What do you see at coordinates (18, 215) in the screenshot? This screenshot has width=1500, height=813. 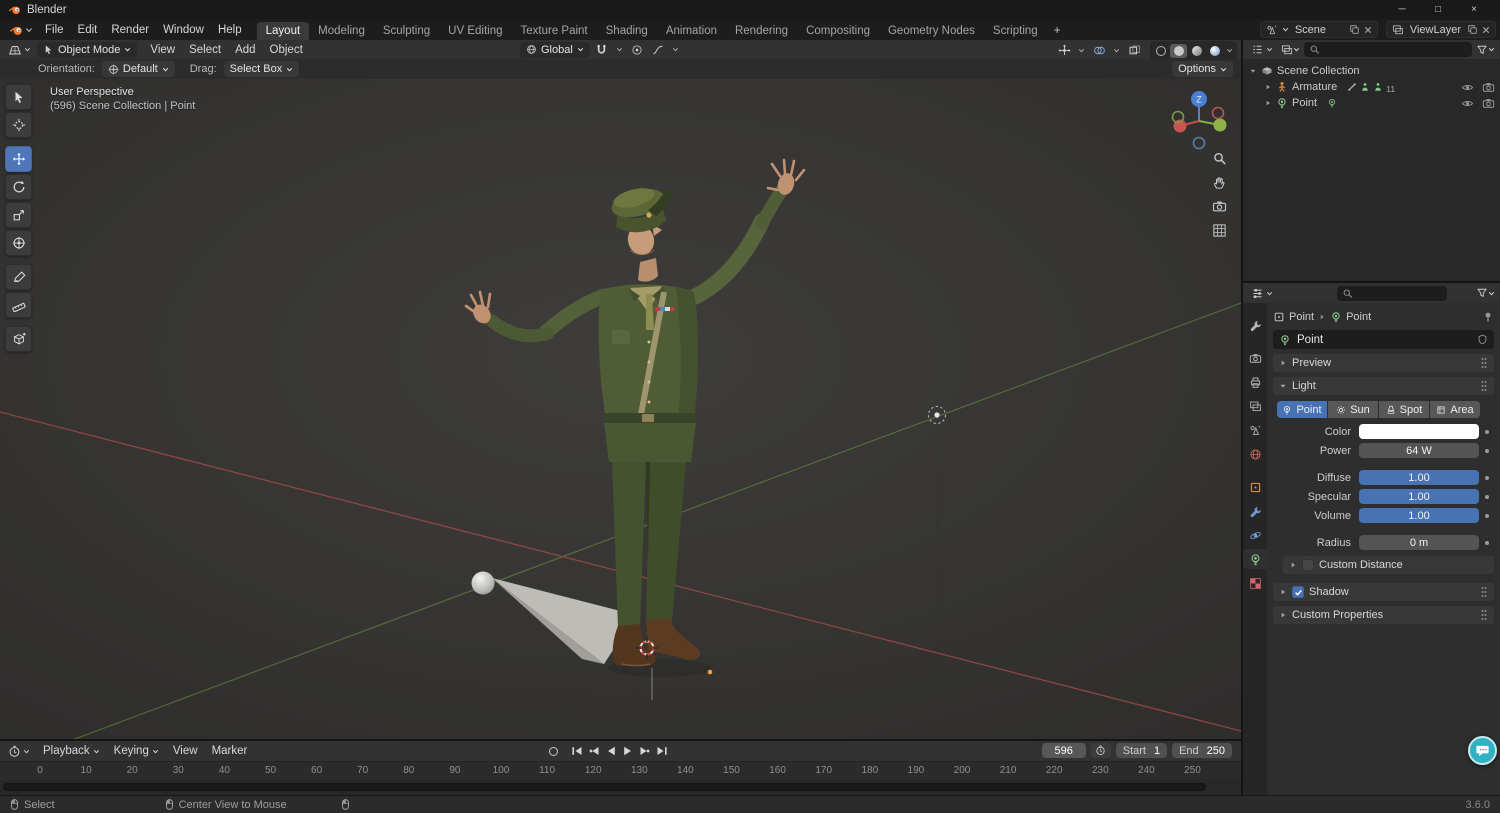 I see `tool-scale` at bounding box center [18, 215].